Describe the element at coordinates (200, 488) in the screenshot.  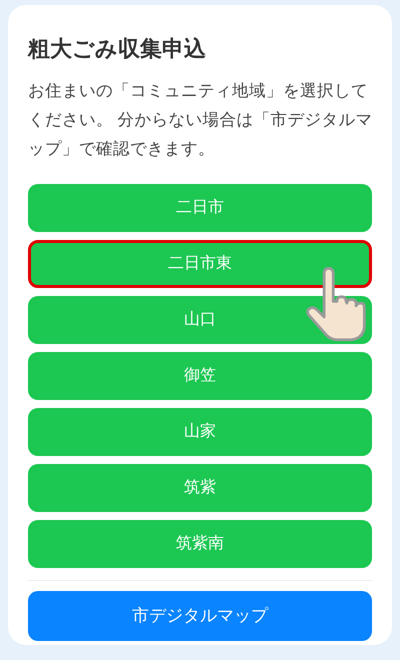
I see `area-button: 筑紫` at that location.